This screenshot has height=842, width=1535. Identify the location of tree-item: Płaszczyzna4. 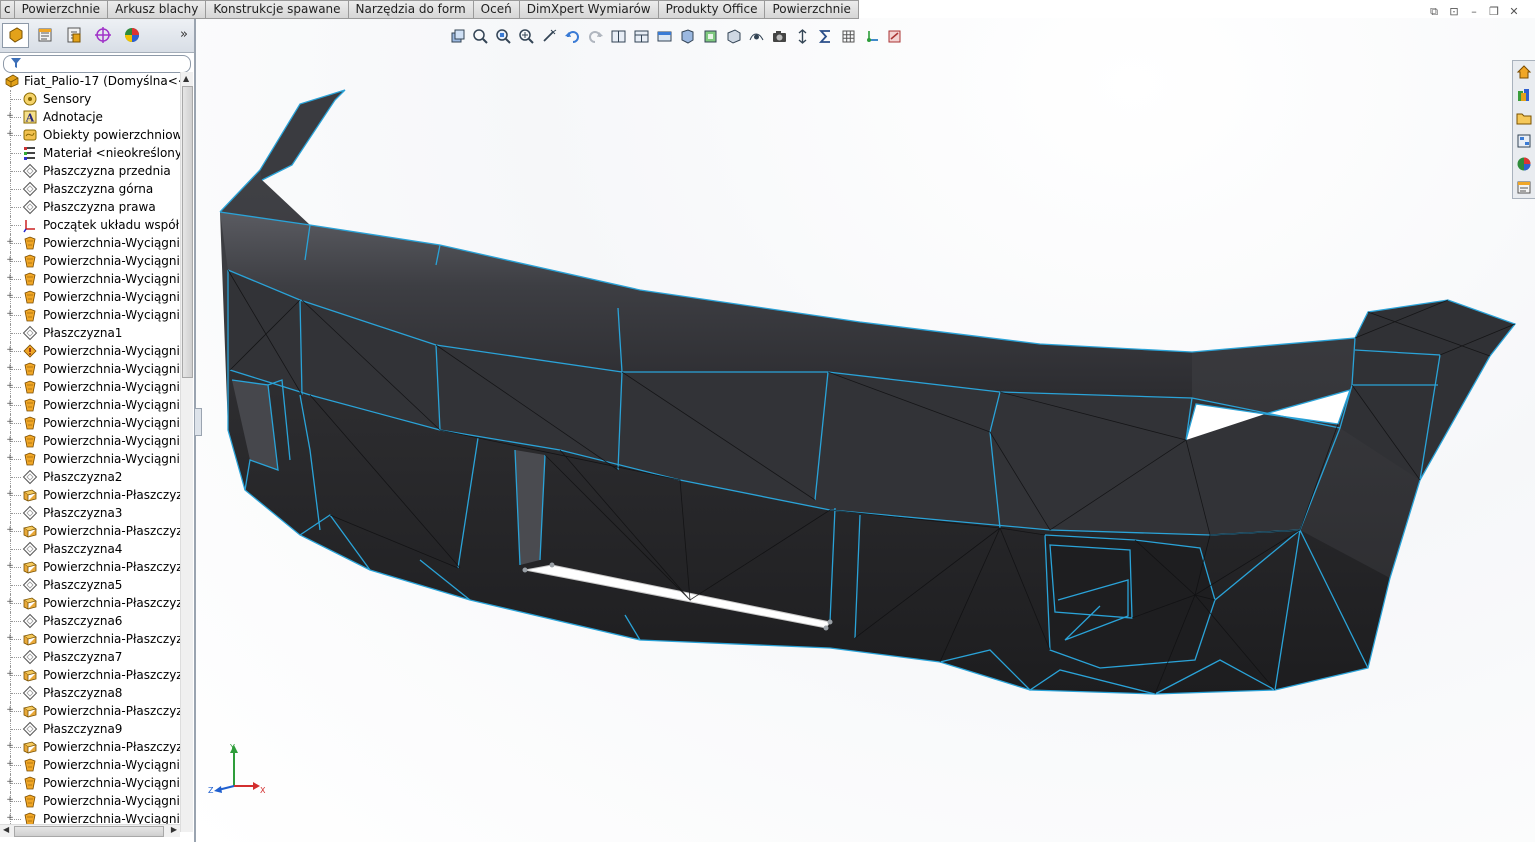
(90, 549).